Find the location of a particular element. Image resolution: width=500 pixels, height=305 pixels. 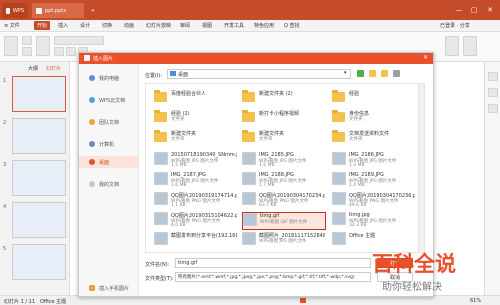

sidebar-item-team-docs: 团队文档 is located at coordinates (109, 122).